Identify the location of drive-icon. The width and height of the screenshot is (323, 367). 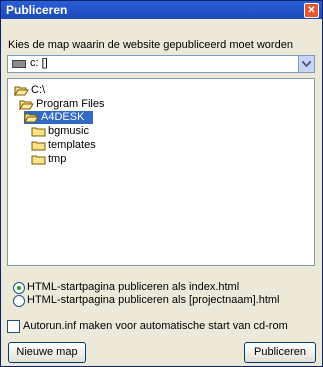
(19, 64).